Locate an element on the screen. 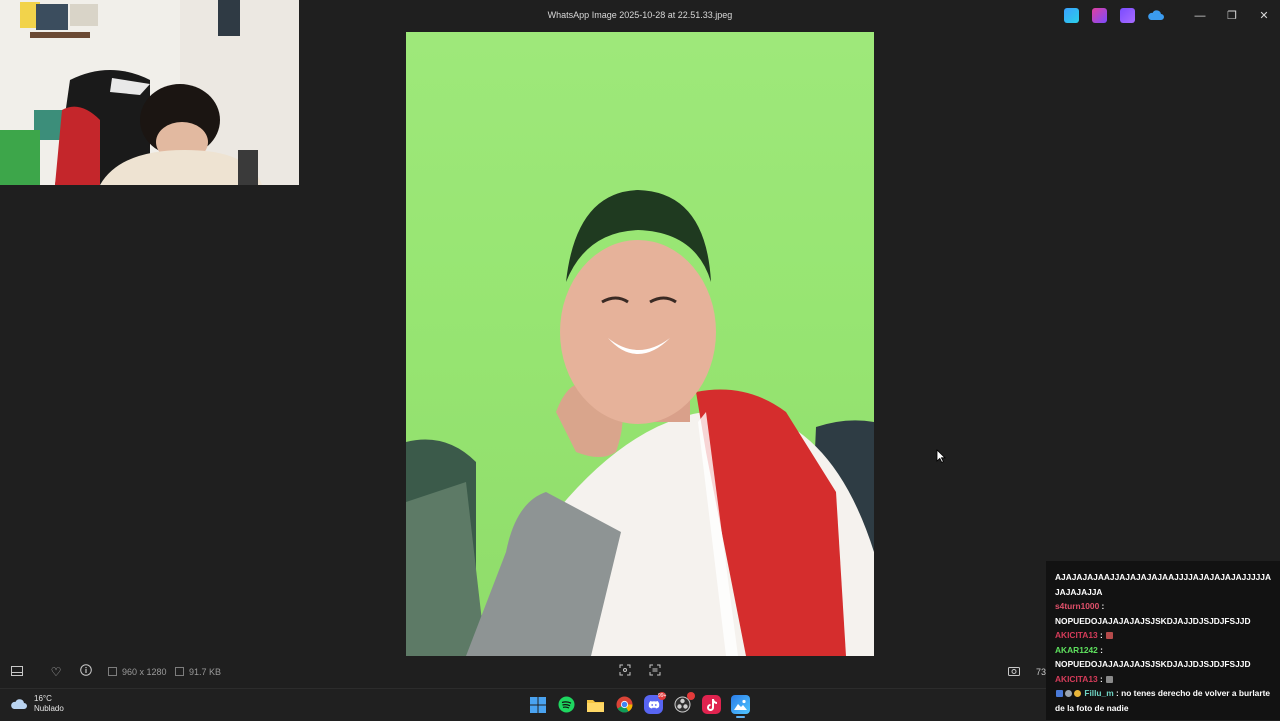 Image resolution: width=1280 pixels, height=721 pixels. file-size-text: 91.7 KB is located at coordinates (205, 672).